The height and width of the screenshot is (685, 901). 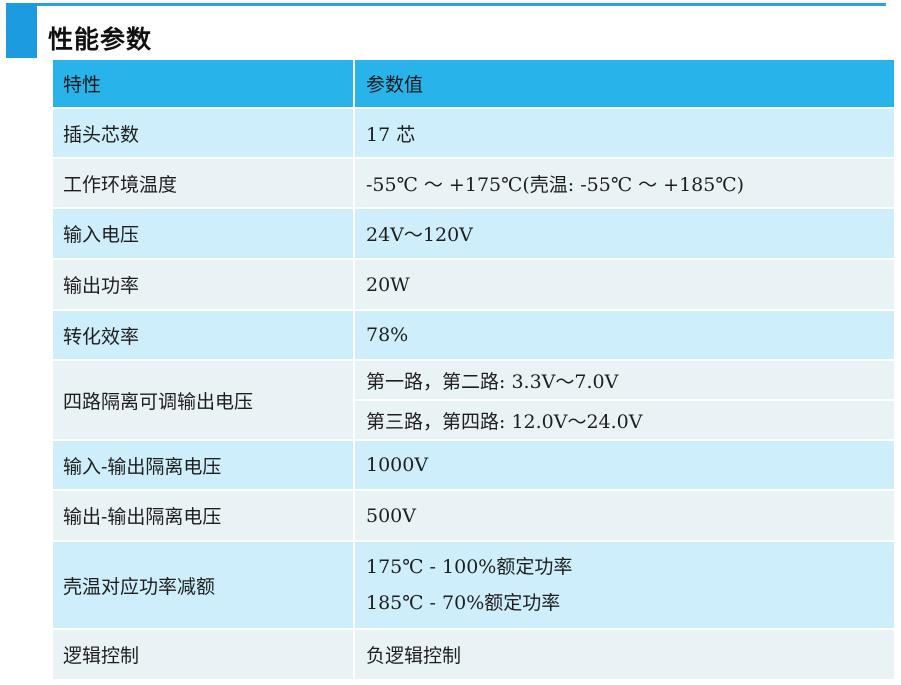 What do you see at coordinates (203, 284) in the screenshot?
I see `row-key: 输出功率` at bounding box center [203, 284].